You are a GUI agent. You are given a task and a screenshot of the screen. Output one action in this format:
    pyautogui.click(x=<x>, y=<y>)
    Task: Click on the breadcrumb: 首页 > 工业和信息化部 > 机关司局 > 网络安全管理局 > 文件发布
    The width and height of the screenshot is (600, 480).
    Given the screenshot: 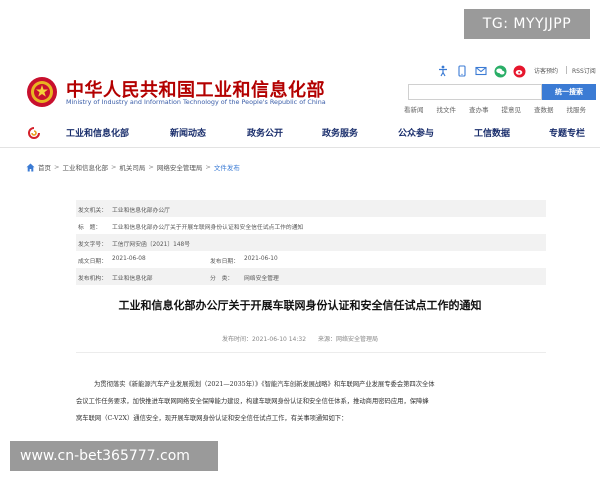 What is the action you would take?
    pyautogui.click(x=133, y=167)
    